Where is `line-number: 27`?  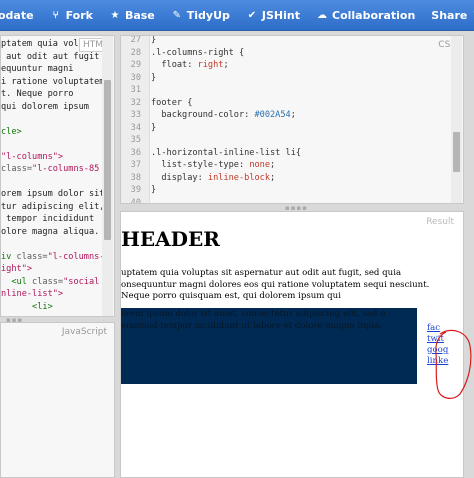 line-number: 27 is located at coordinates (135, 40).